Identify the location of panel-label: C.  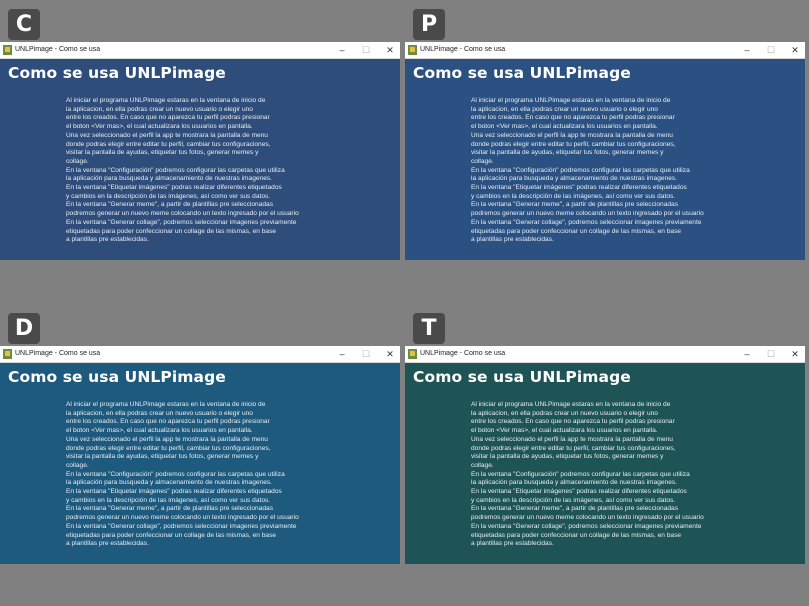
(24, 24).